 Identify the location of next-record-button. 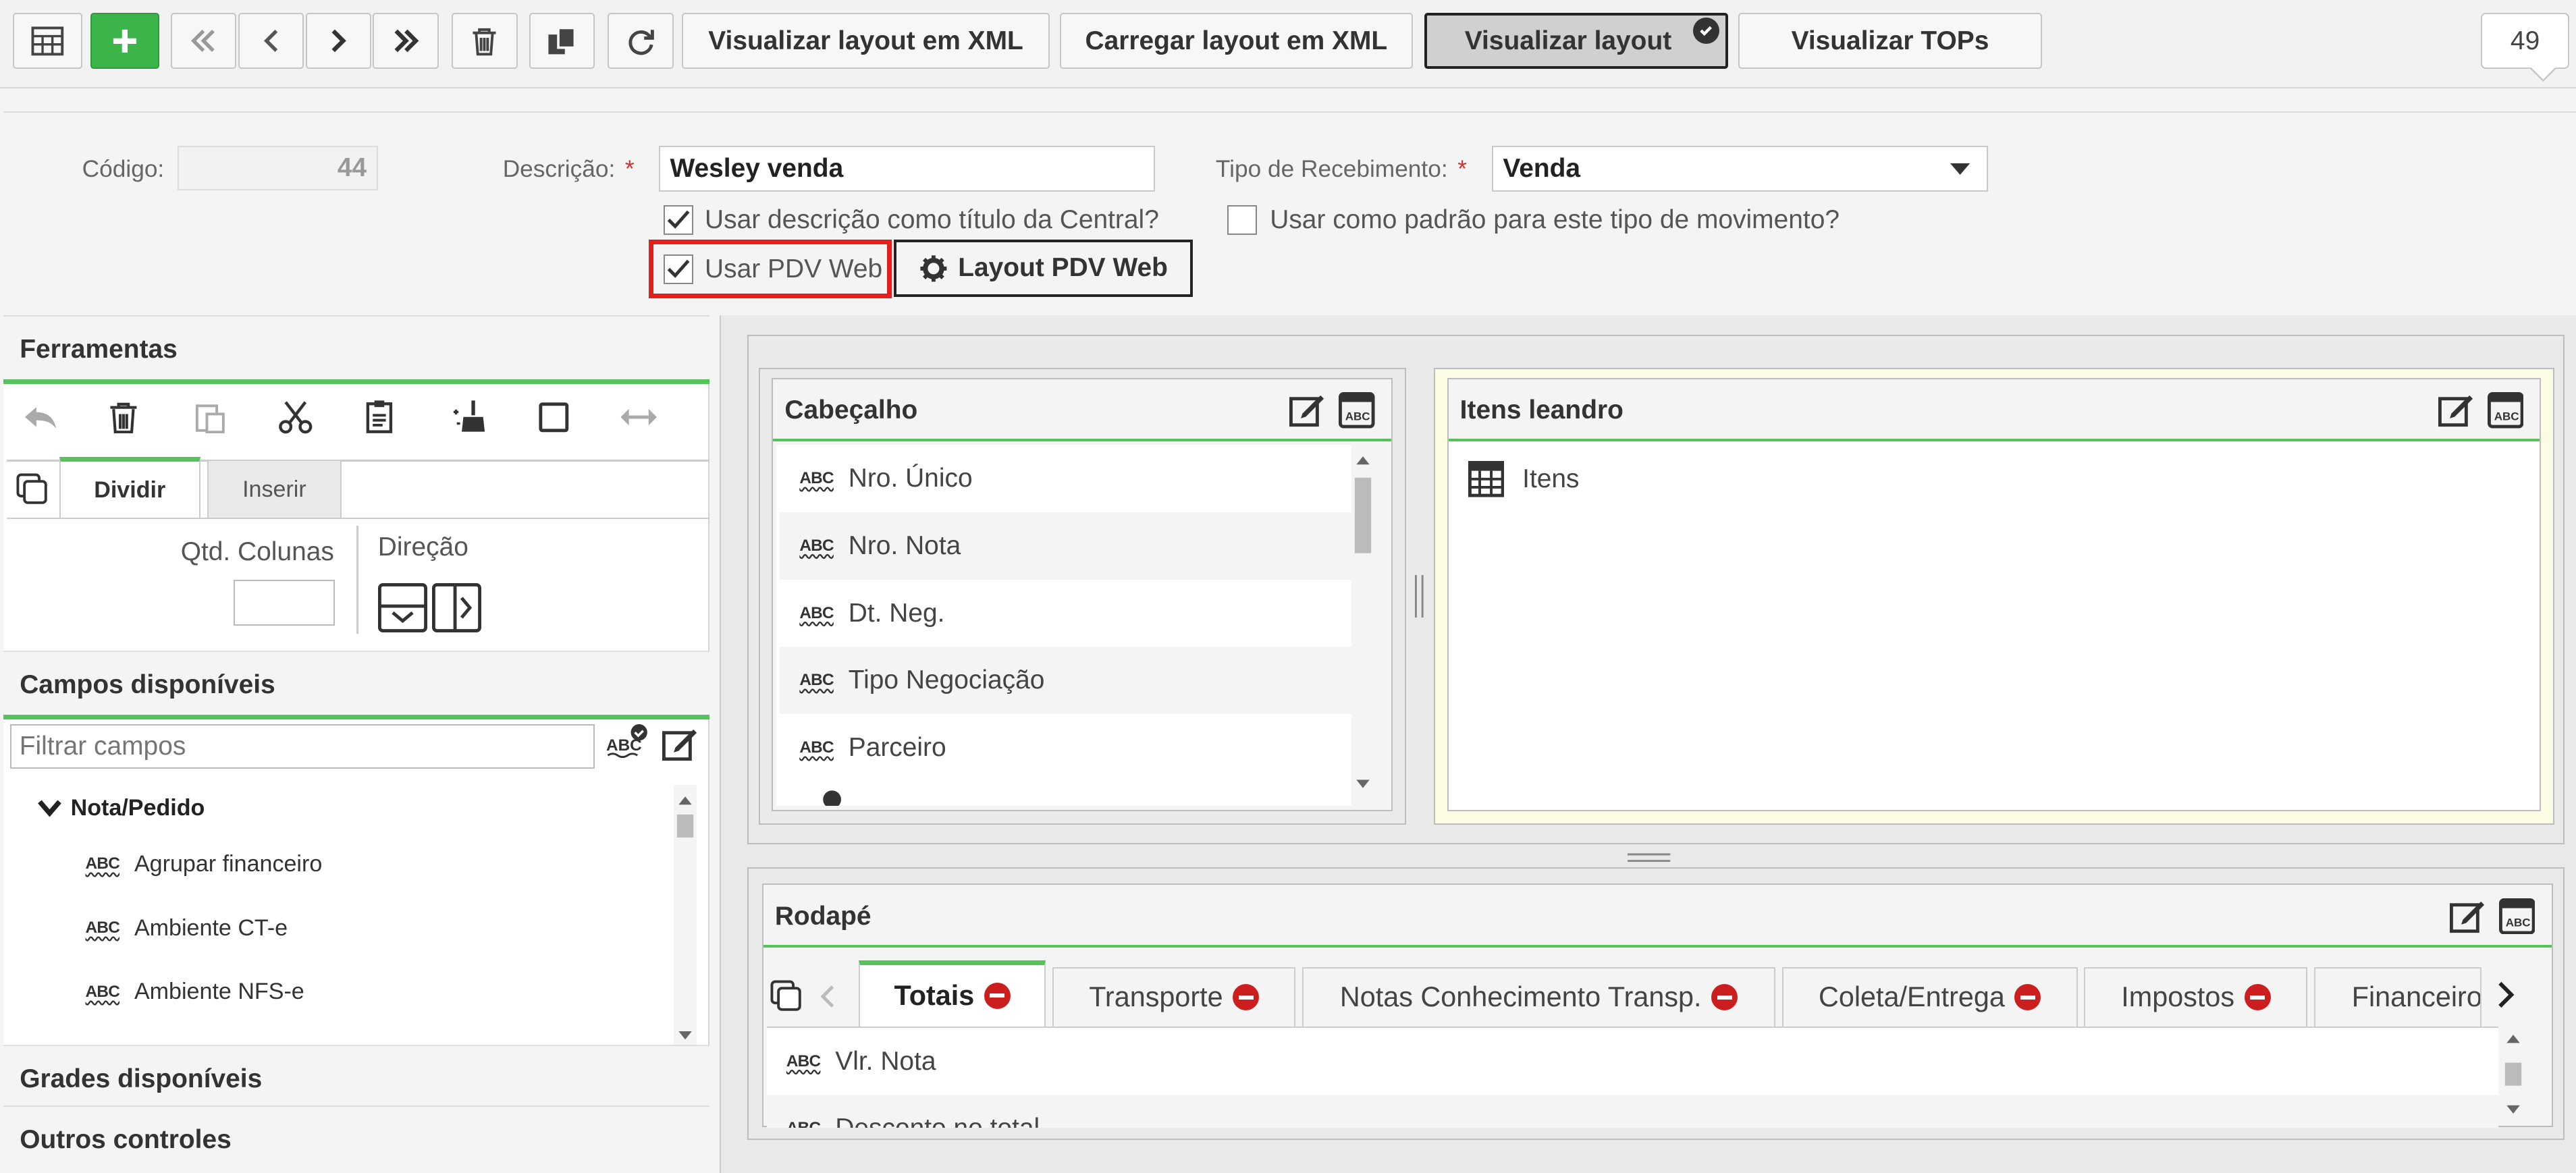
(338, 42).